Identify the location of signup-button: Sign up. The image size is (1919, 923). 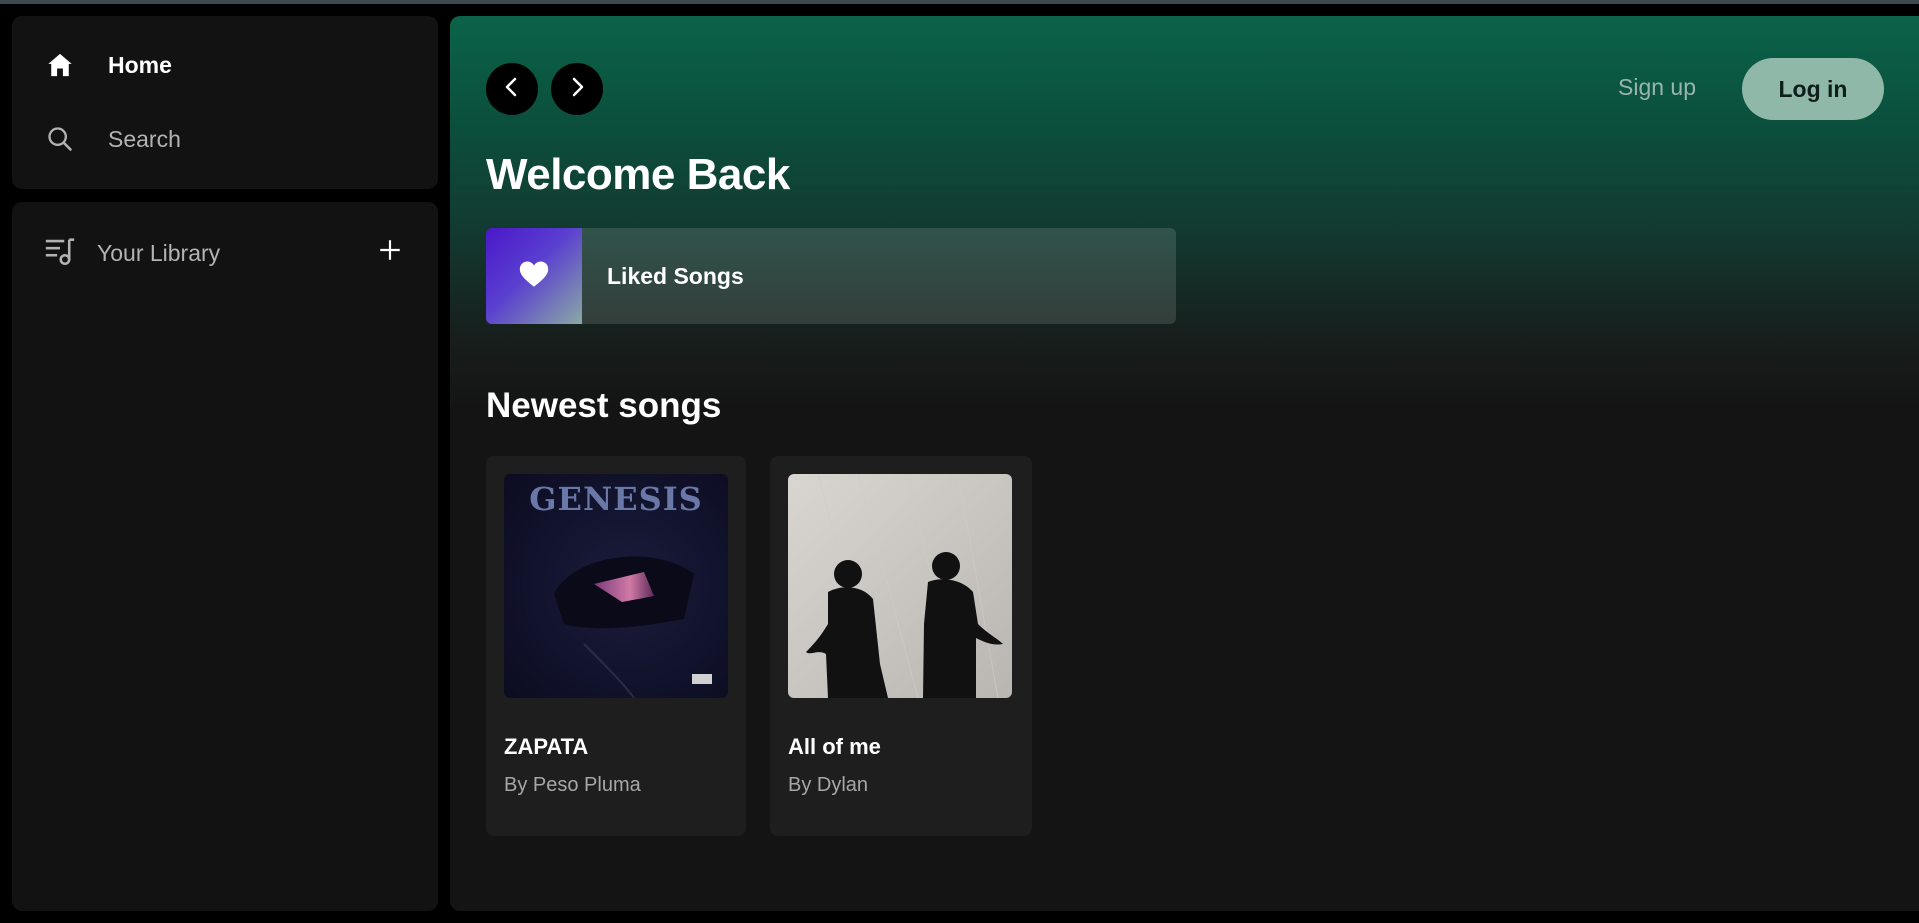
(1657, 87).